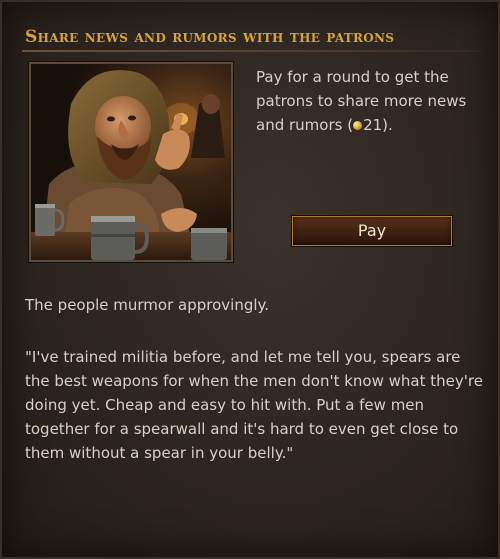  What do you see at coordinates (131, 162) in the screenshot?
I see `patron-portrait` at bounding box center [131, 162].